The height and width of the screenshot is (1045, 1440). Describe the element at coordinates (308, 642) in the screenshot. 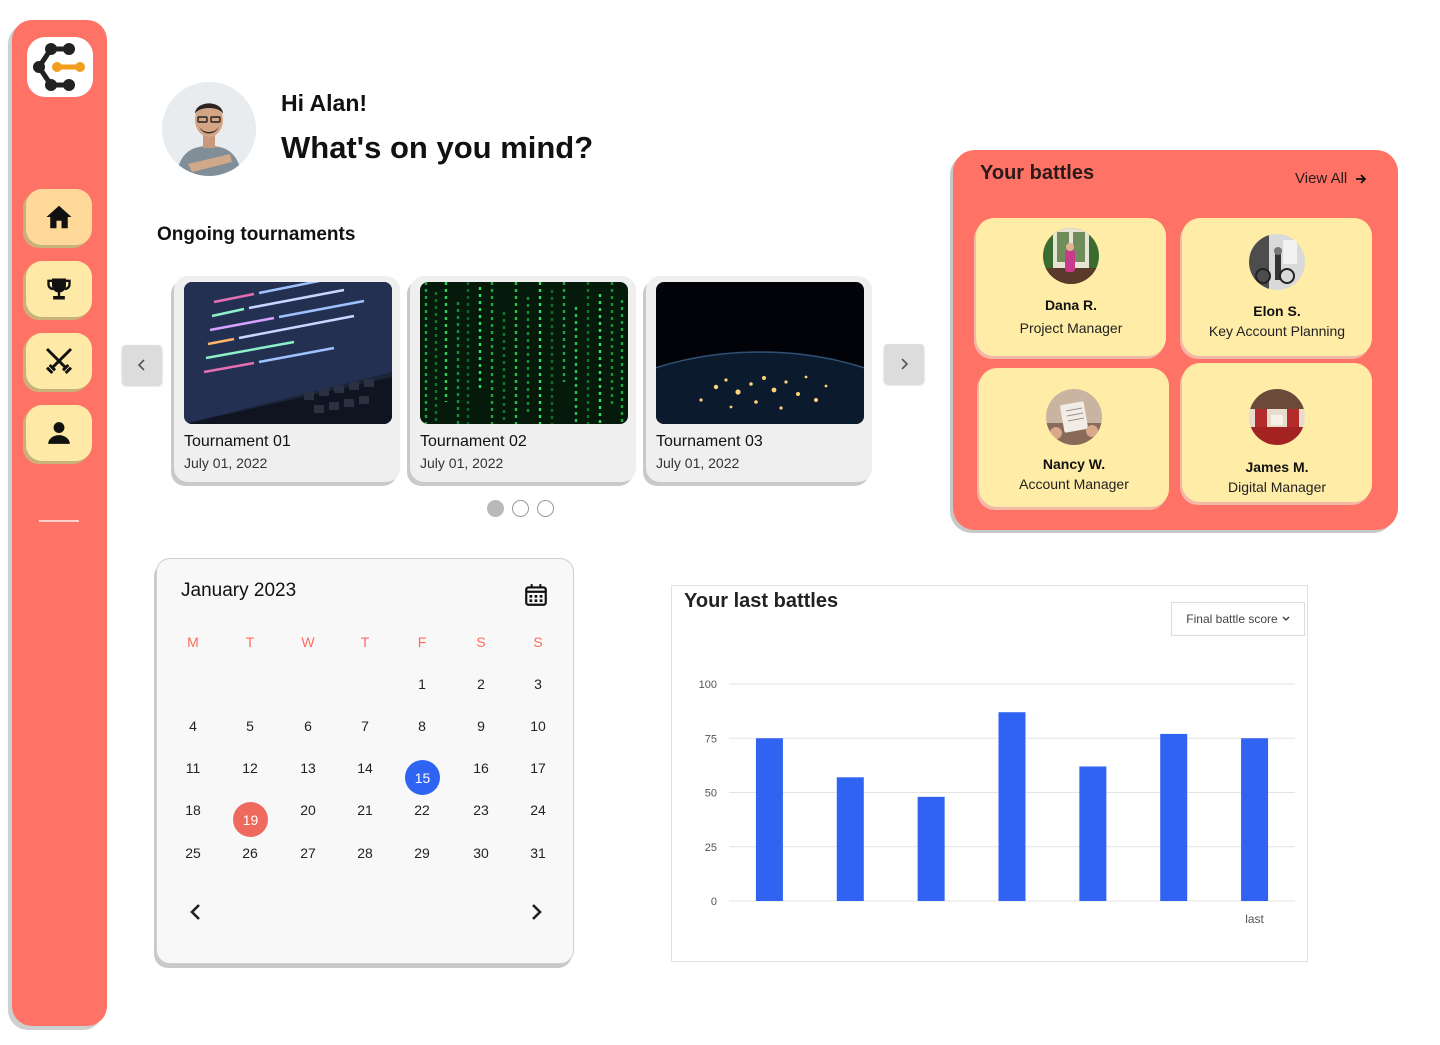

I see `calendar-weekday: W` at that location.